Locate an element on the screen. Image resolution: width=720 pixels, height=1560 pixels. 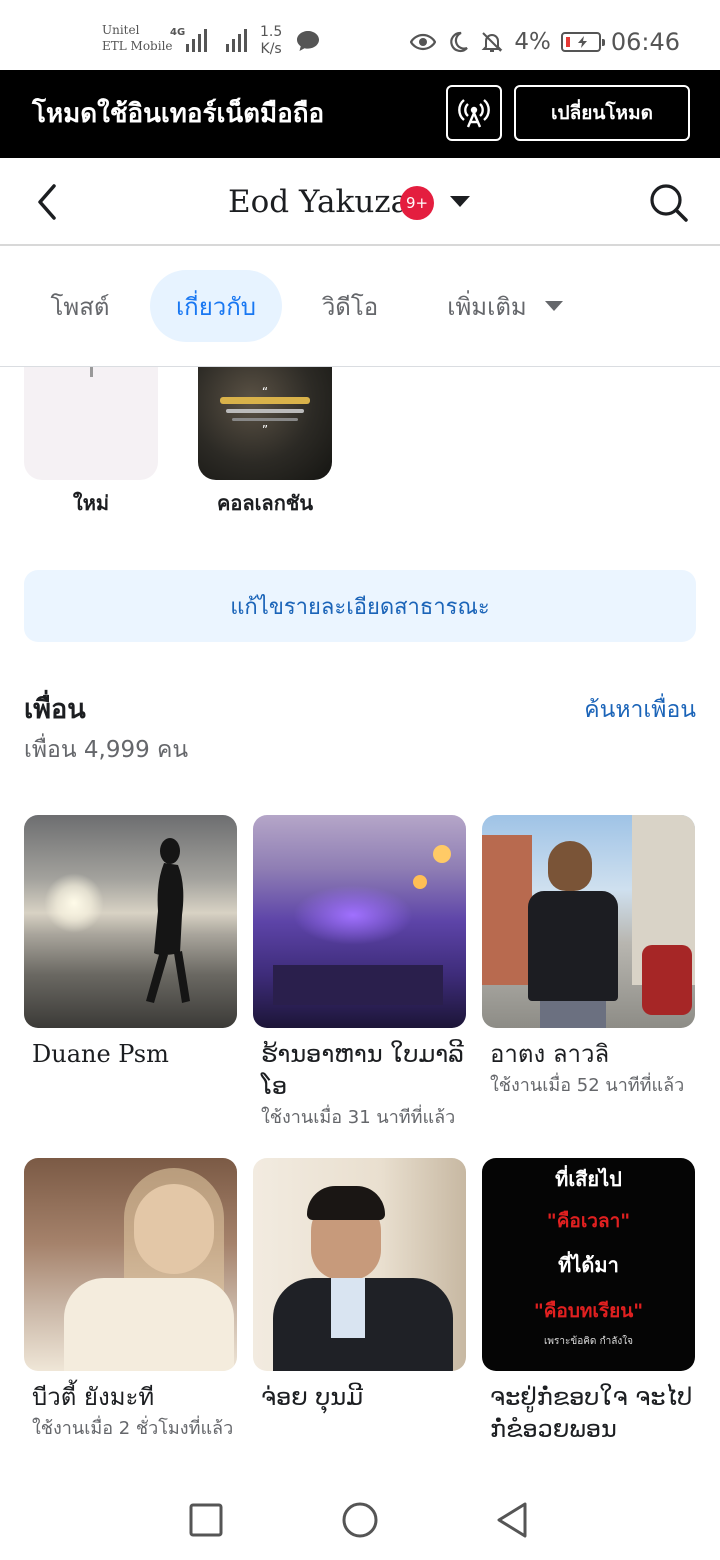
mode-title: โหมดใช้อินเทอร์เน็ตมือถือ is located at coordinates (178, 114).